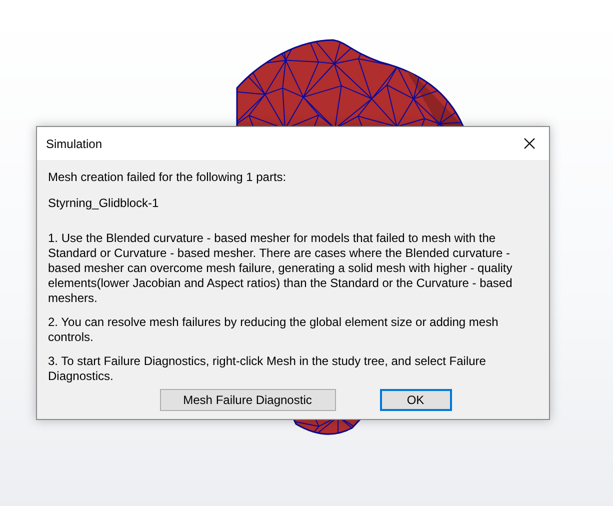 Image resolution: width=613 pixels, height=506 pixels. What do you see at coordinates (274, 330) in the screenshot?
I see `advice-paragraph: 2. You can resolve mesh failures by reducing the global element size or adding mesh controls.` at bounding box center [274, 330].